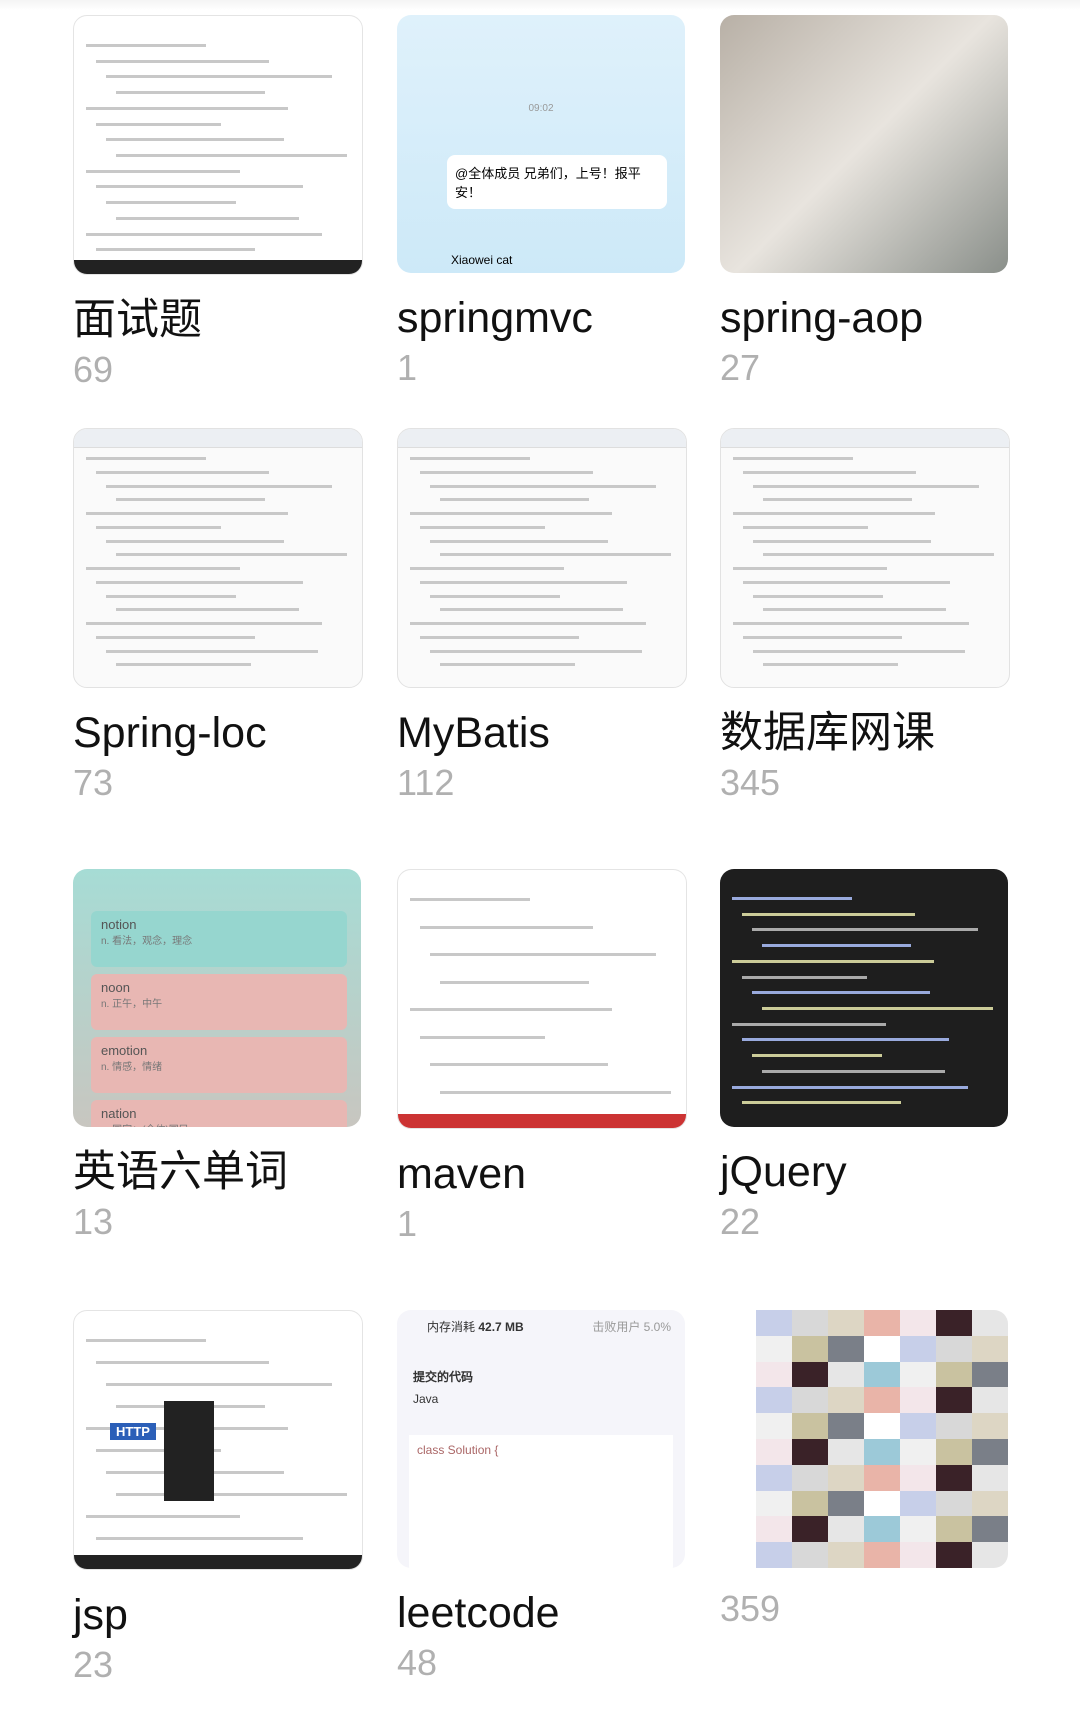 The height and width of the screenshot is (1728, 1080). Describe the element at coordinates (93, 1664) in the screenshot. I see `album-count: 23` at that location.